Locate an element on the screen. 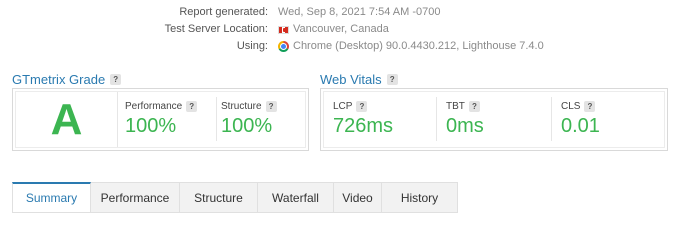 This screenshot has height=240, width=680. server-location-value: Vancouver, Canada is located at coordinates (341, 29).